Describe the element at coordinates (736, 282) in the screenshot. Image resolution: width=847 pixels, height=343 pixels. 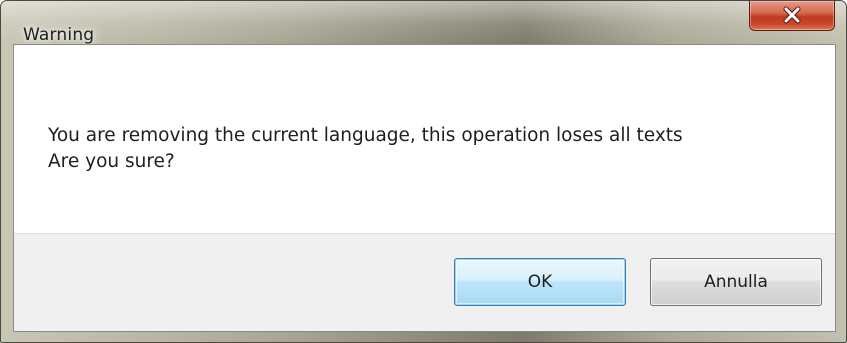
I see `cancel-button: Annulla` at that location.